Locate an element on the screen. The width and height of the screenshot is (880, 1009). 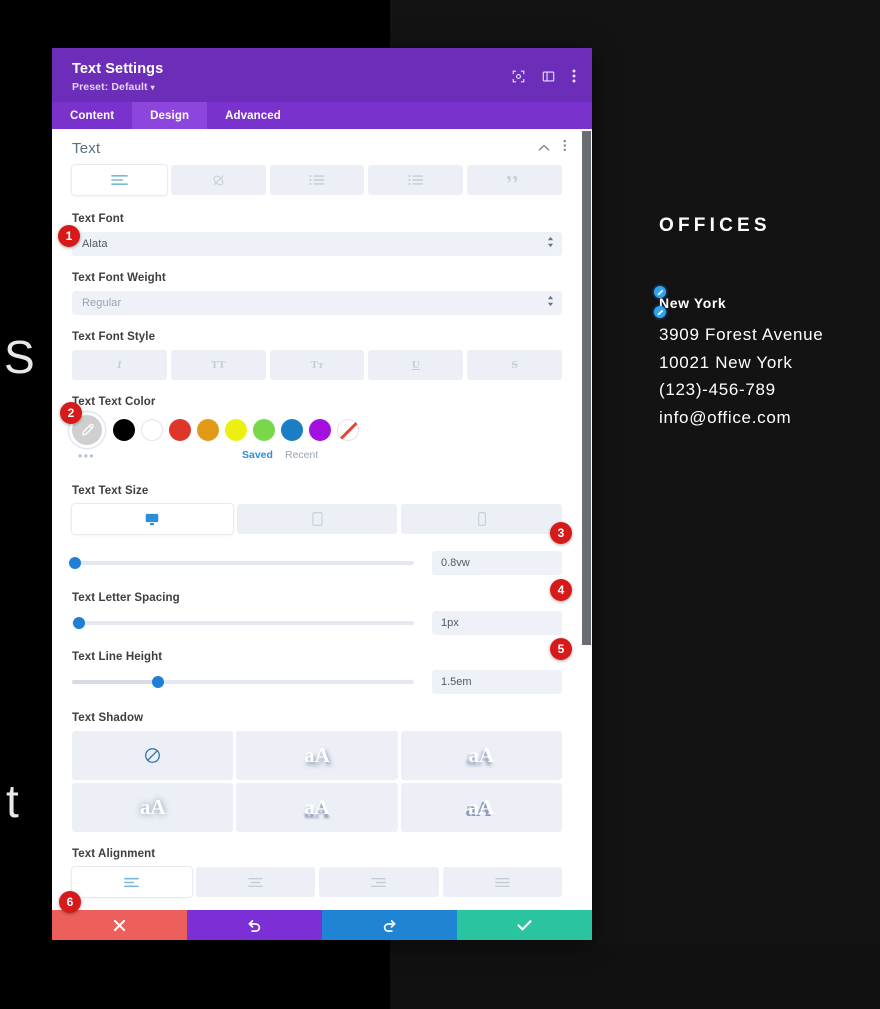
swatch-red is located at coordinates (180, 430).